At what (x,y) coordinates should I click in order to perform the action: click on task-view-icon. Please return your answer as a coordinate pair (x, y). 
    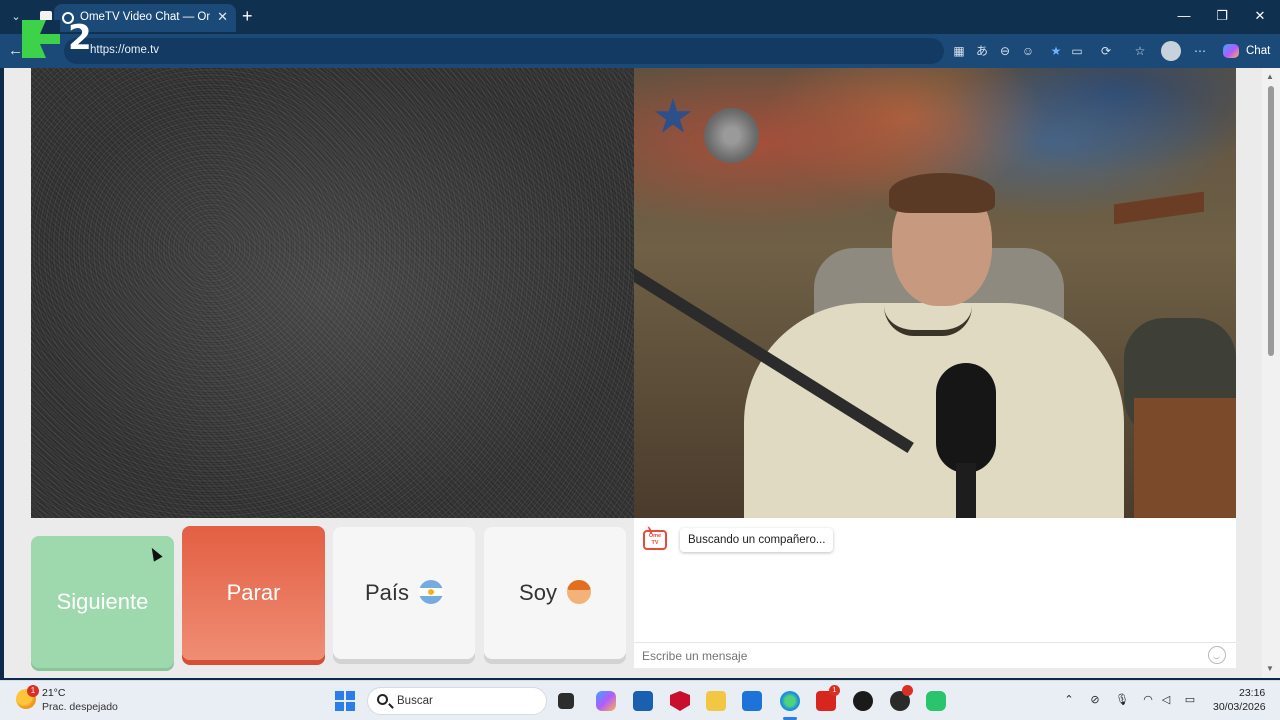
    Looking at the image, I should click on (566, 701).